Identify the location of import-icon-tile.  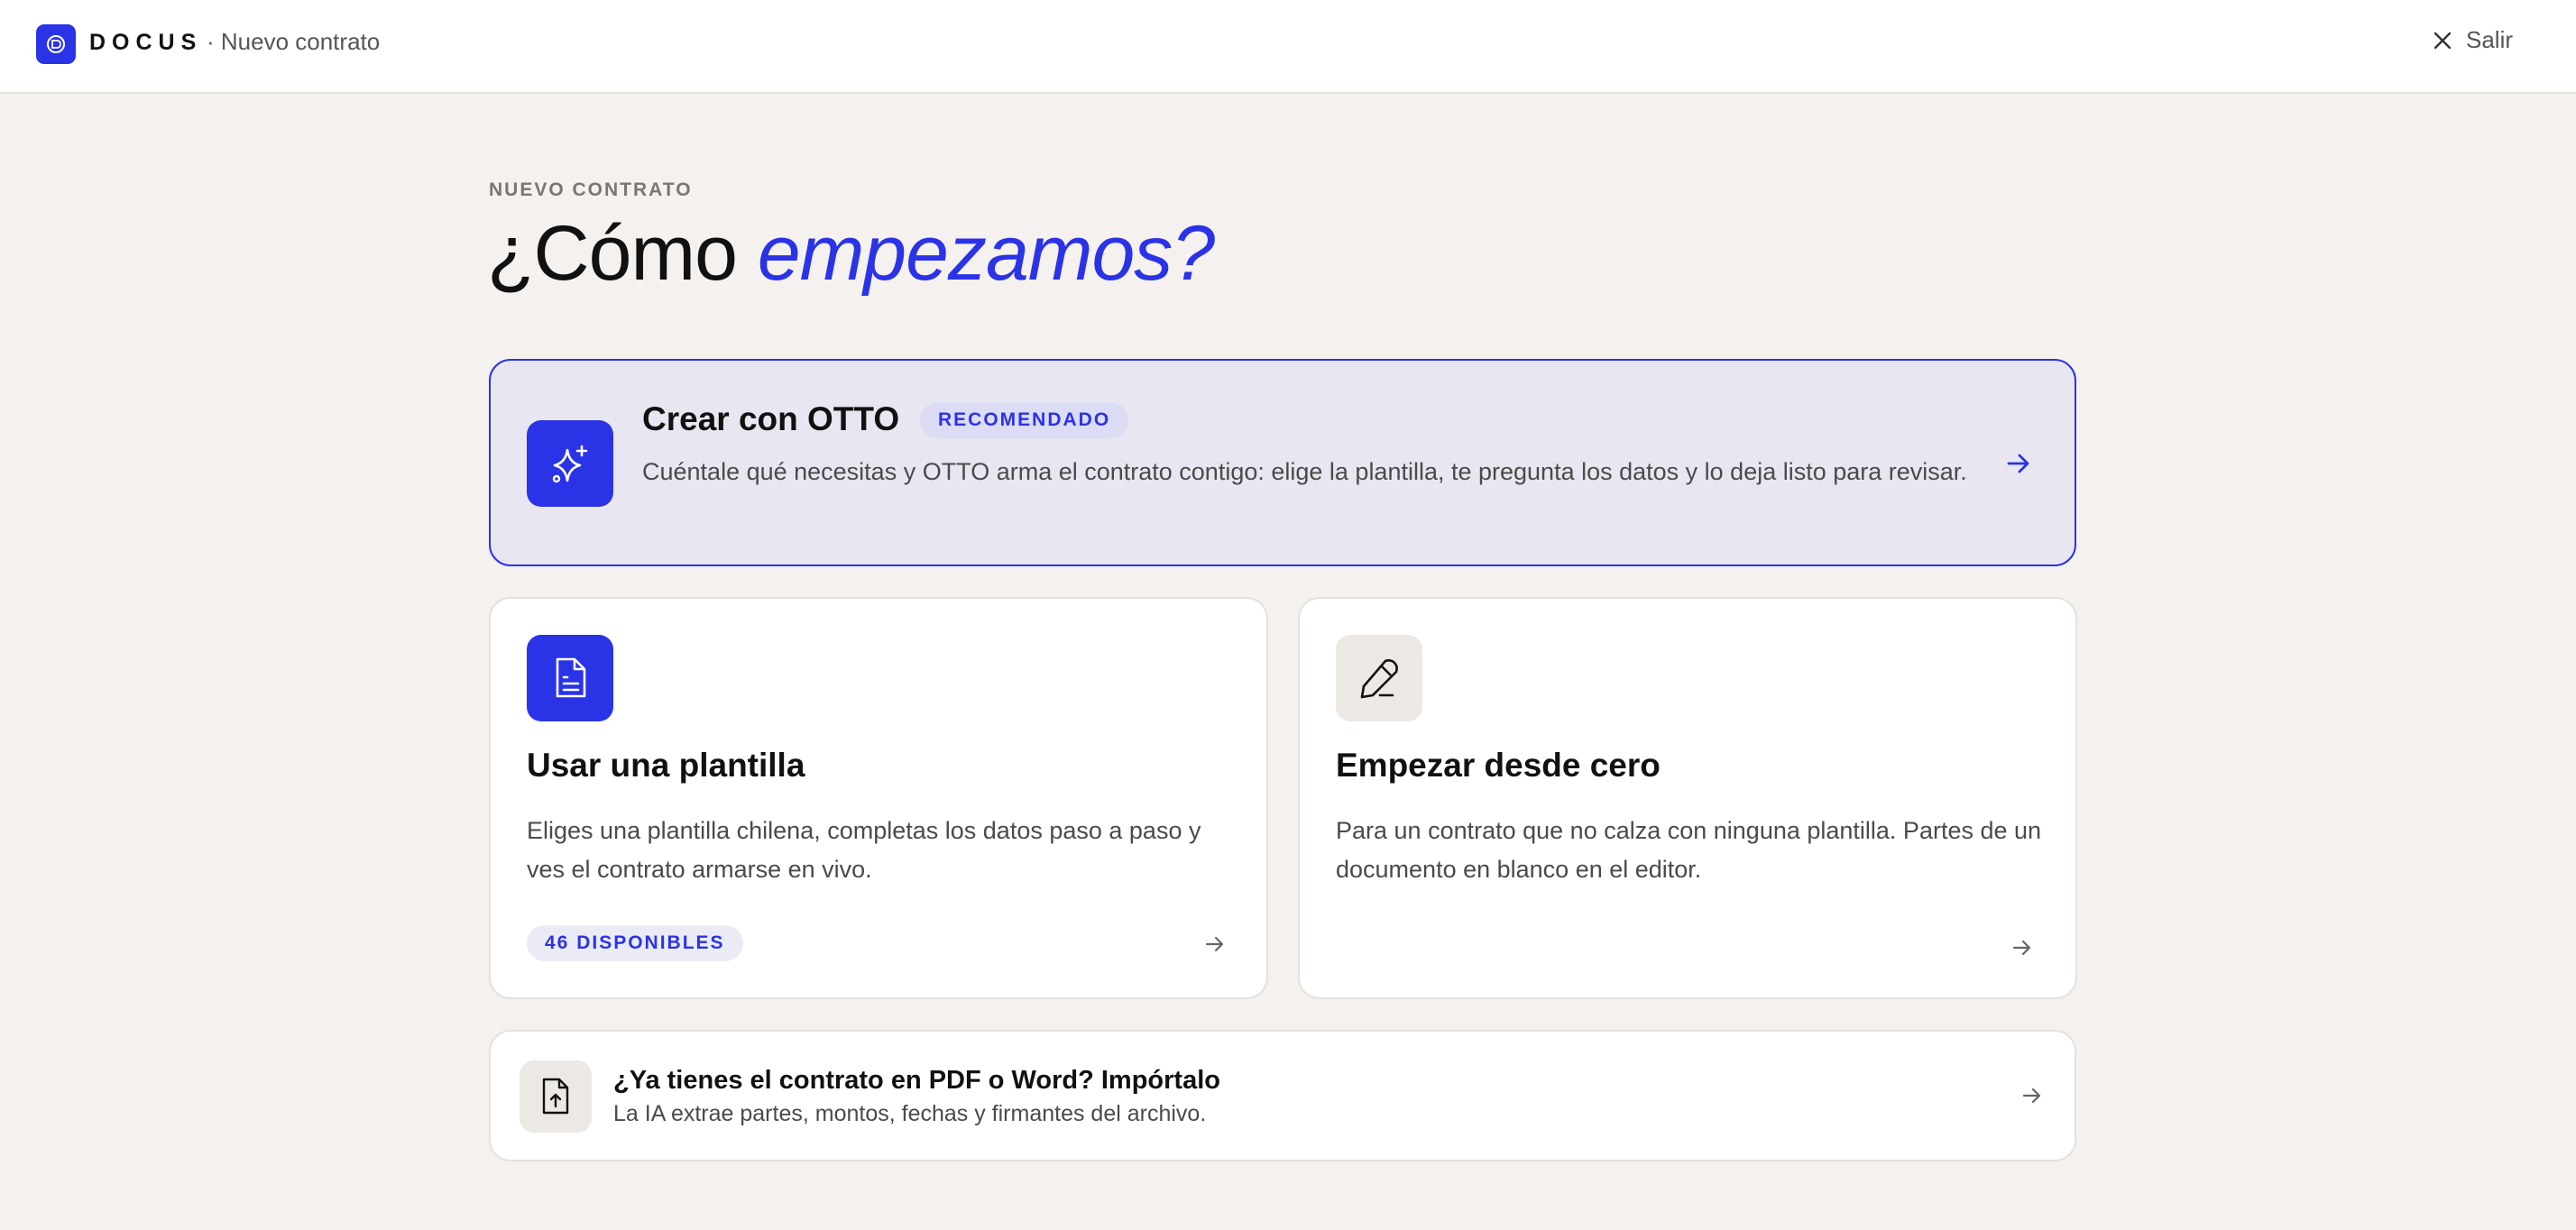
(556, 1096).